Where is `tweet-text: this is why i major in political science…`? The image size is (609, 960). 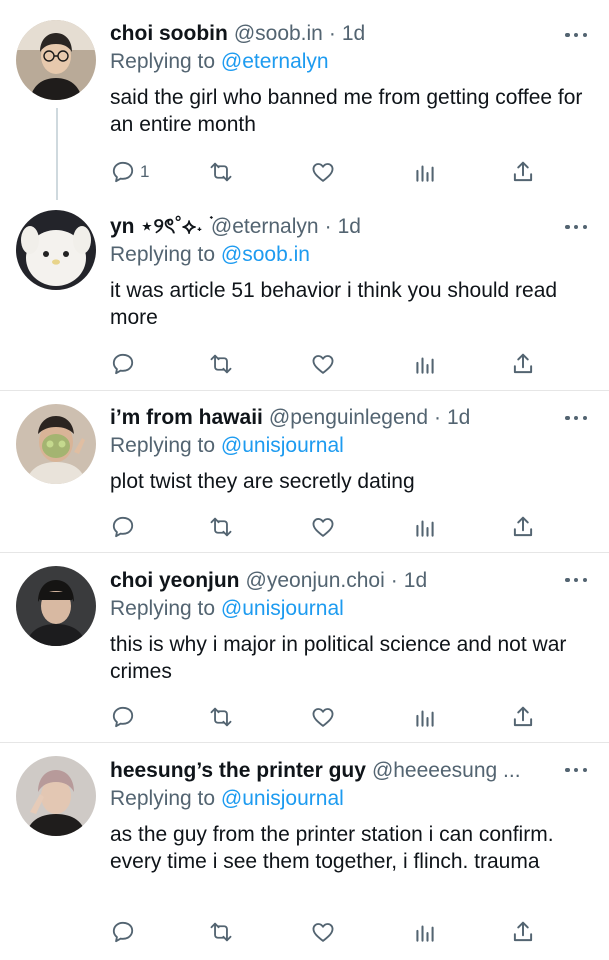 tweet-text: this is why i major in political science… is located at coordinates (338, 658).